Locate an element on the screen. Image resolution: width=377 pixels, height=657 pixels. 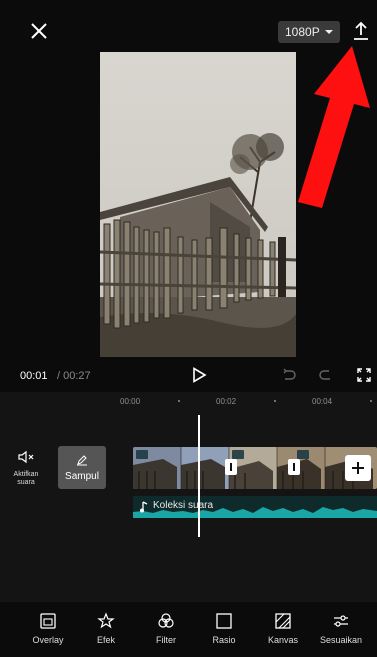
video-clip-strip is located at coordinates (255, 468).